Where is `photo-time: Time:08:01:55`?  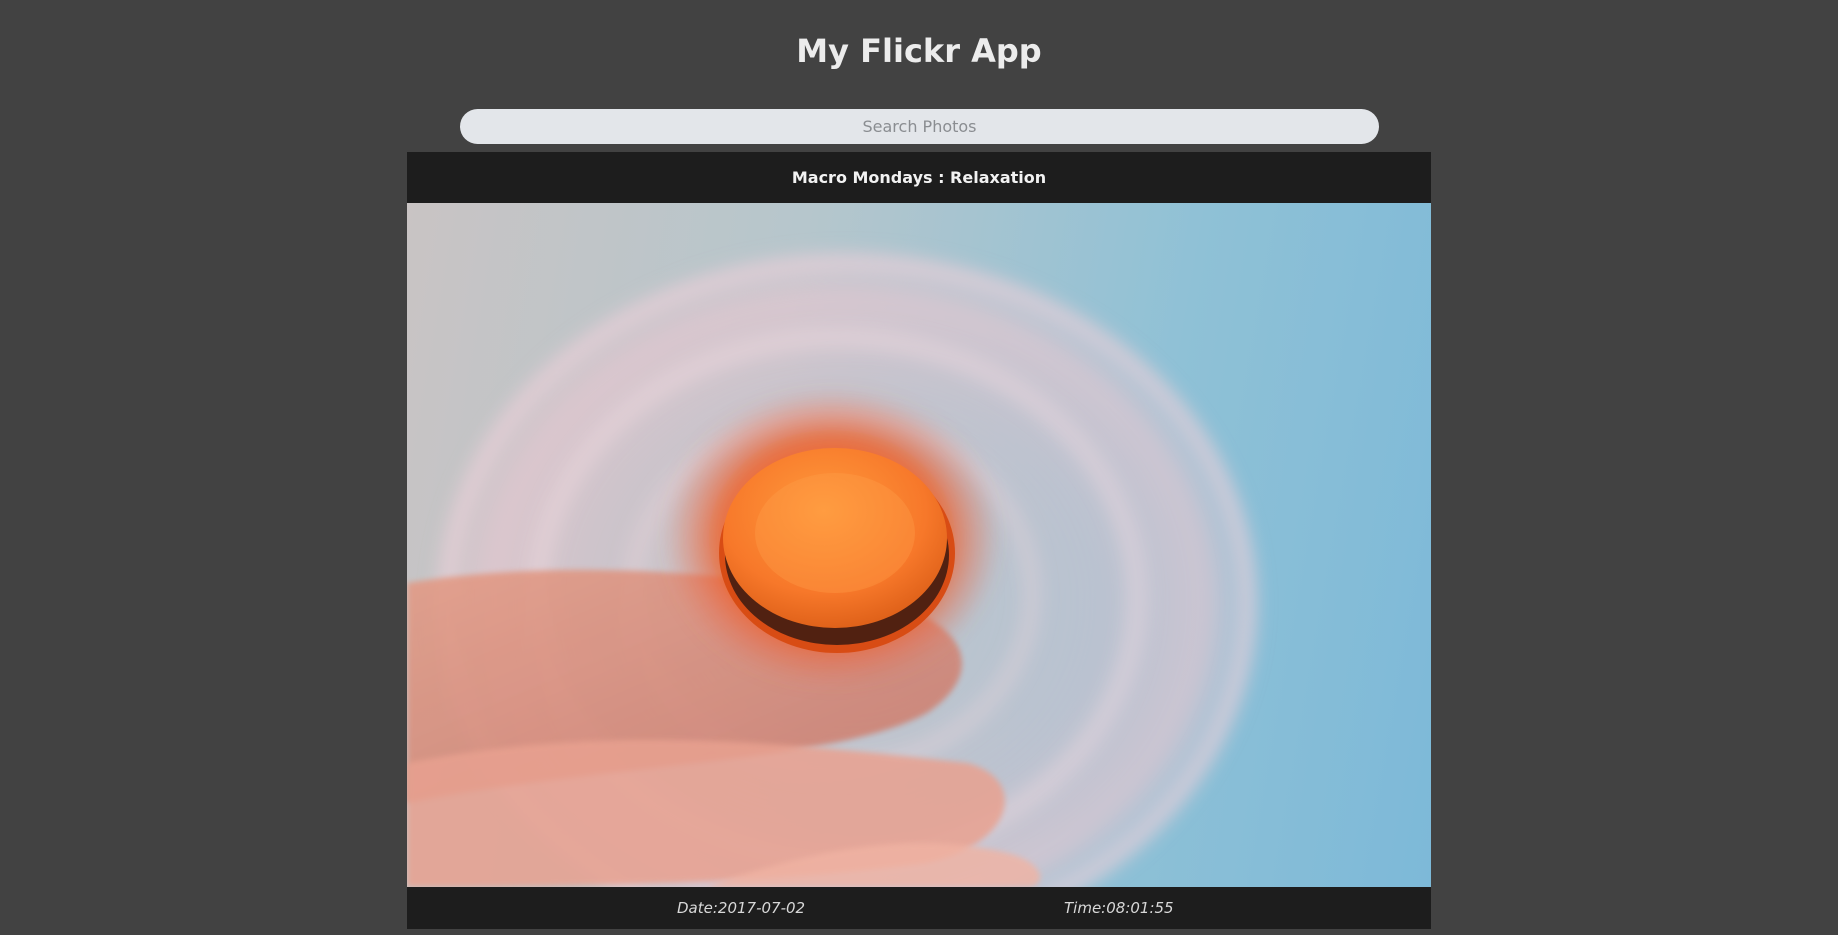 photo-time: Time:08:01:55 is located at coordinates (1119, 908).